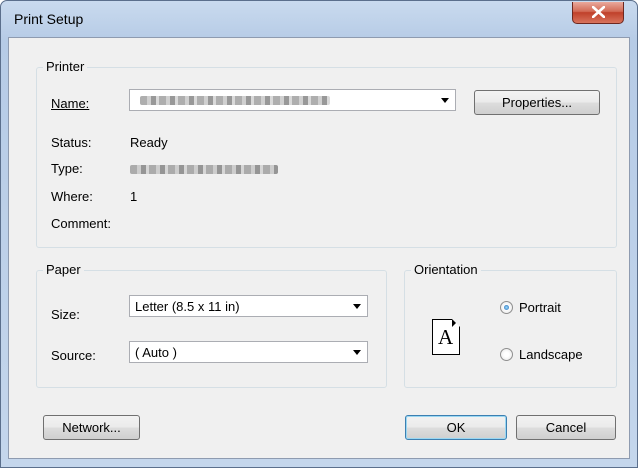 The image size is (638, 468). Describe the element at coordinates (71, 142) in the screenshot. I see `status-label: Status:` at that location.